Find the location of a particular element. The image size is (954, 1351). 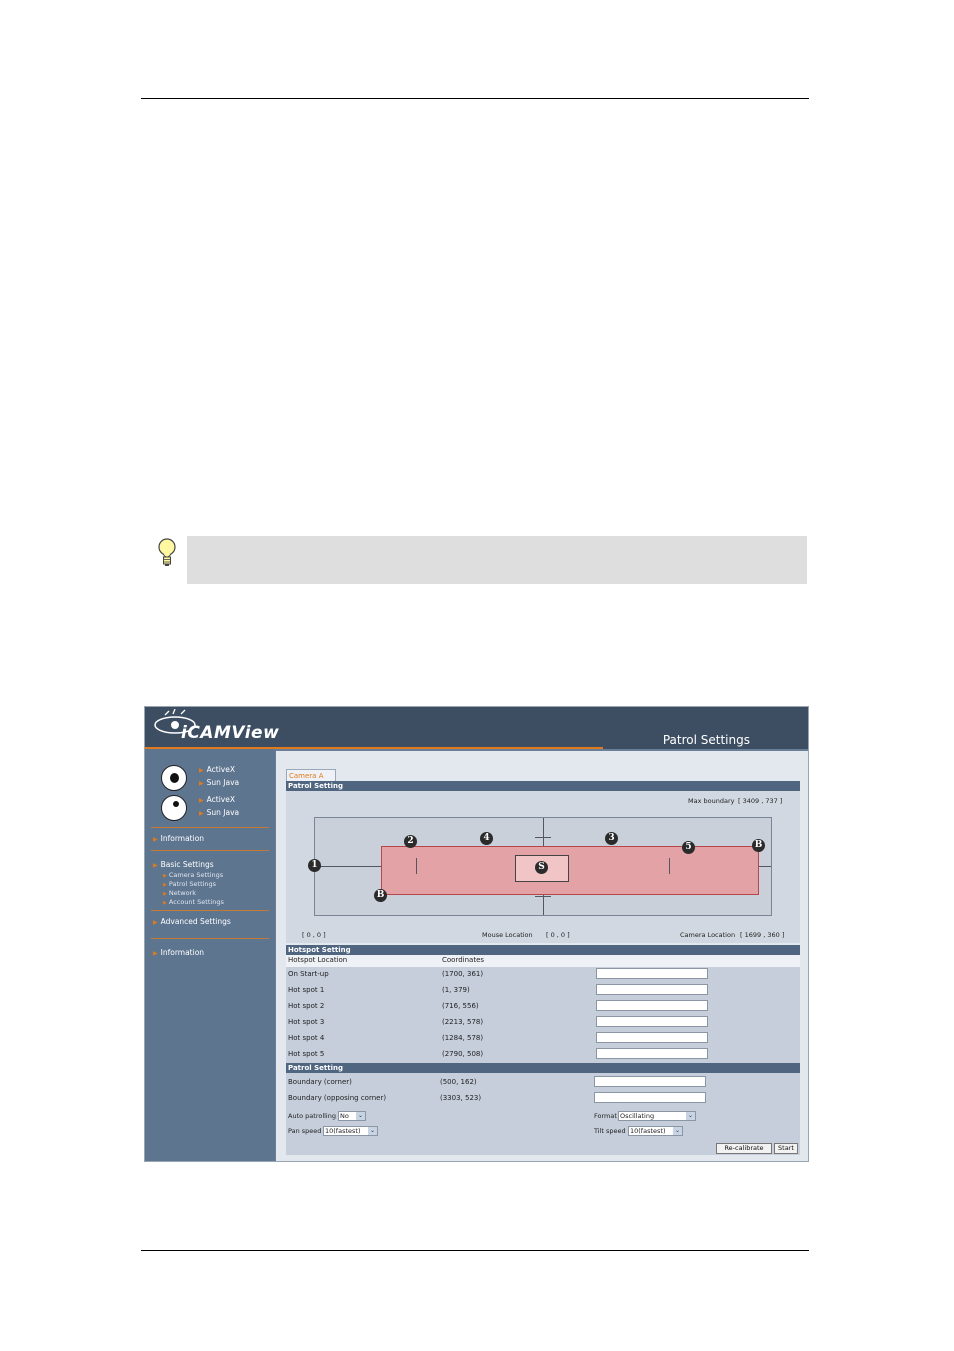

camera-location-value: [ 1699 , 360 ] is located at coordinates (762, 935).